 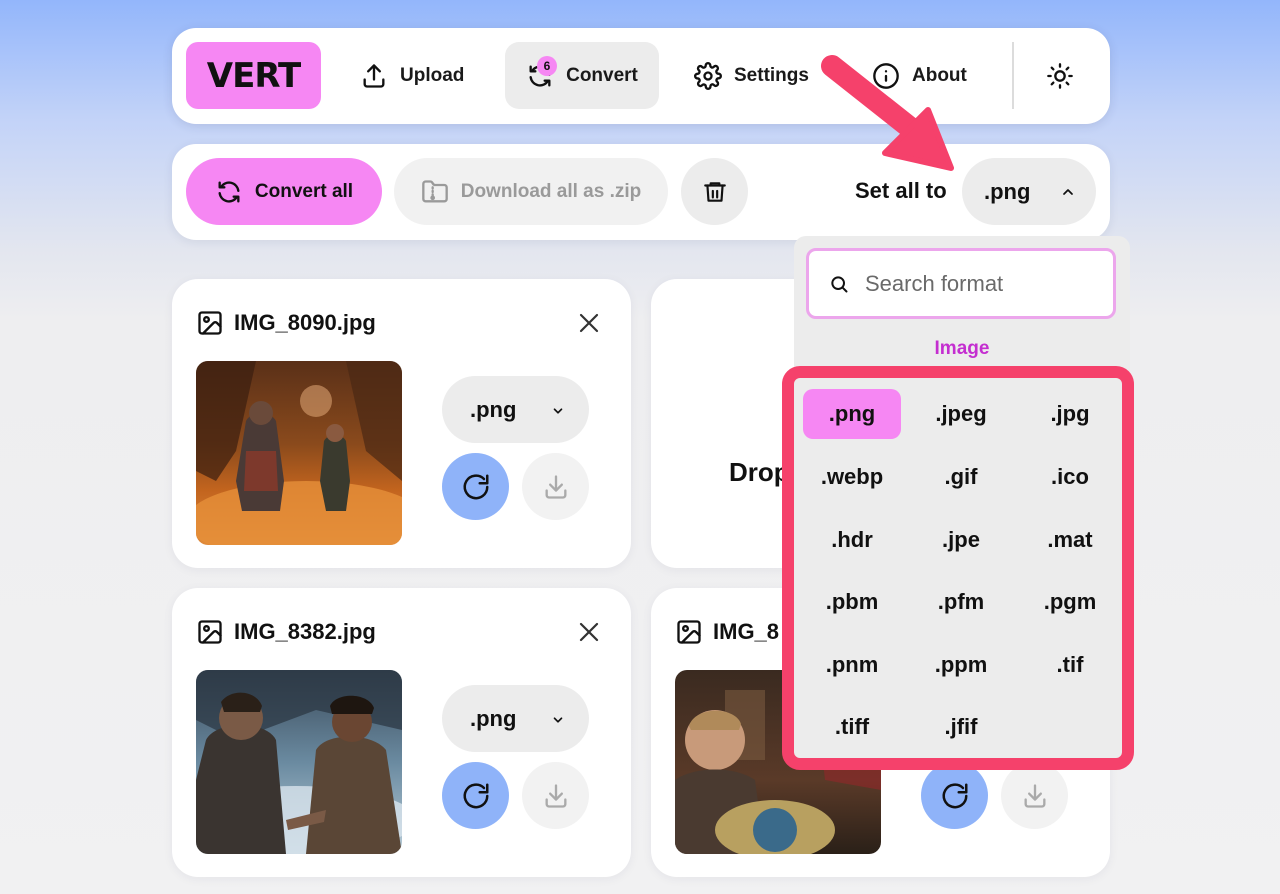 I want to click on vert-logo: VERT, so click(x=253, y=75).